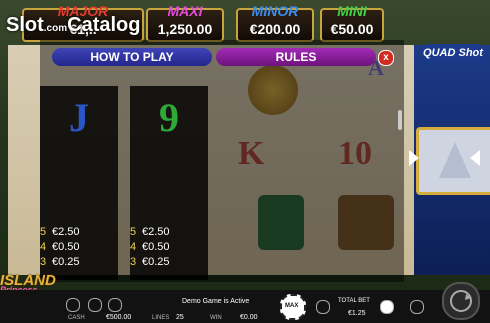 The image size is (490, 323). What do you see at coordinates (386, 58) in the screenshot?
I see `close-button: x` at bounding box center [386, 58].